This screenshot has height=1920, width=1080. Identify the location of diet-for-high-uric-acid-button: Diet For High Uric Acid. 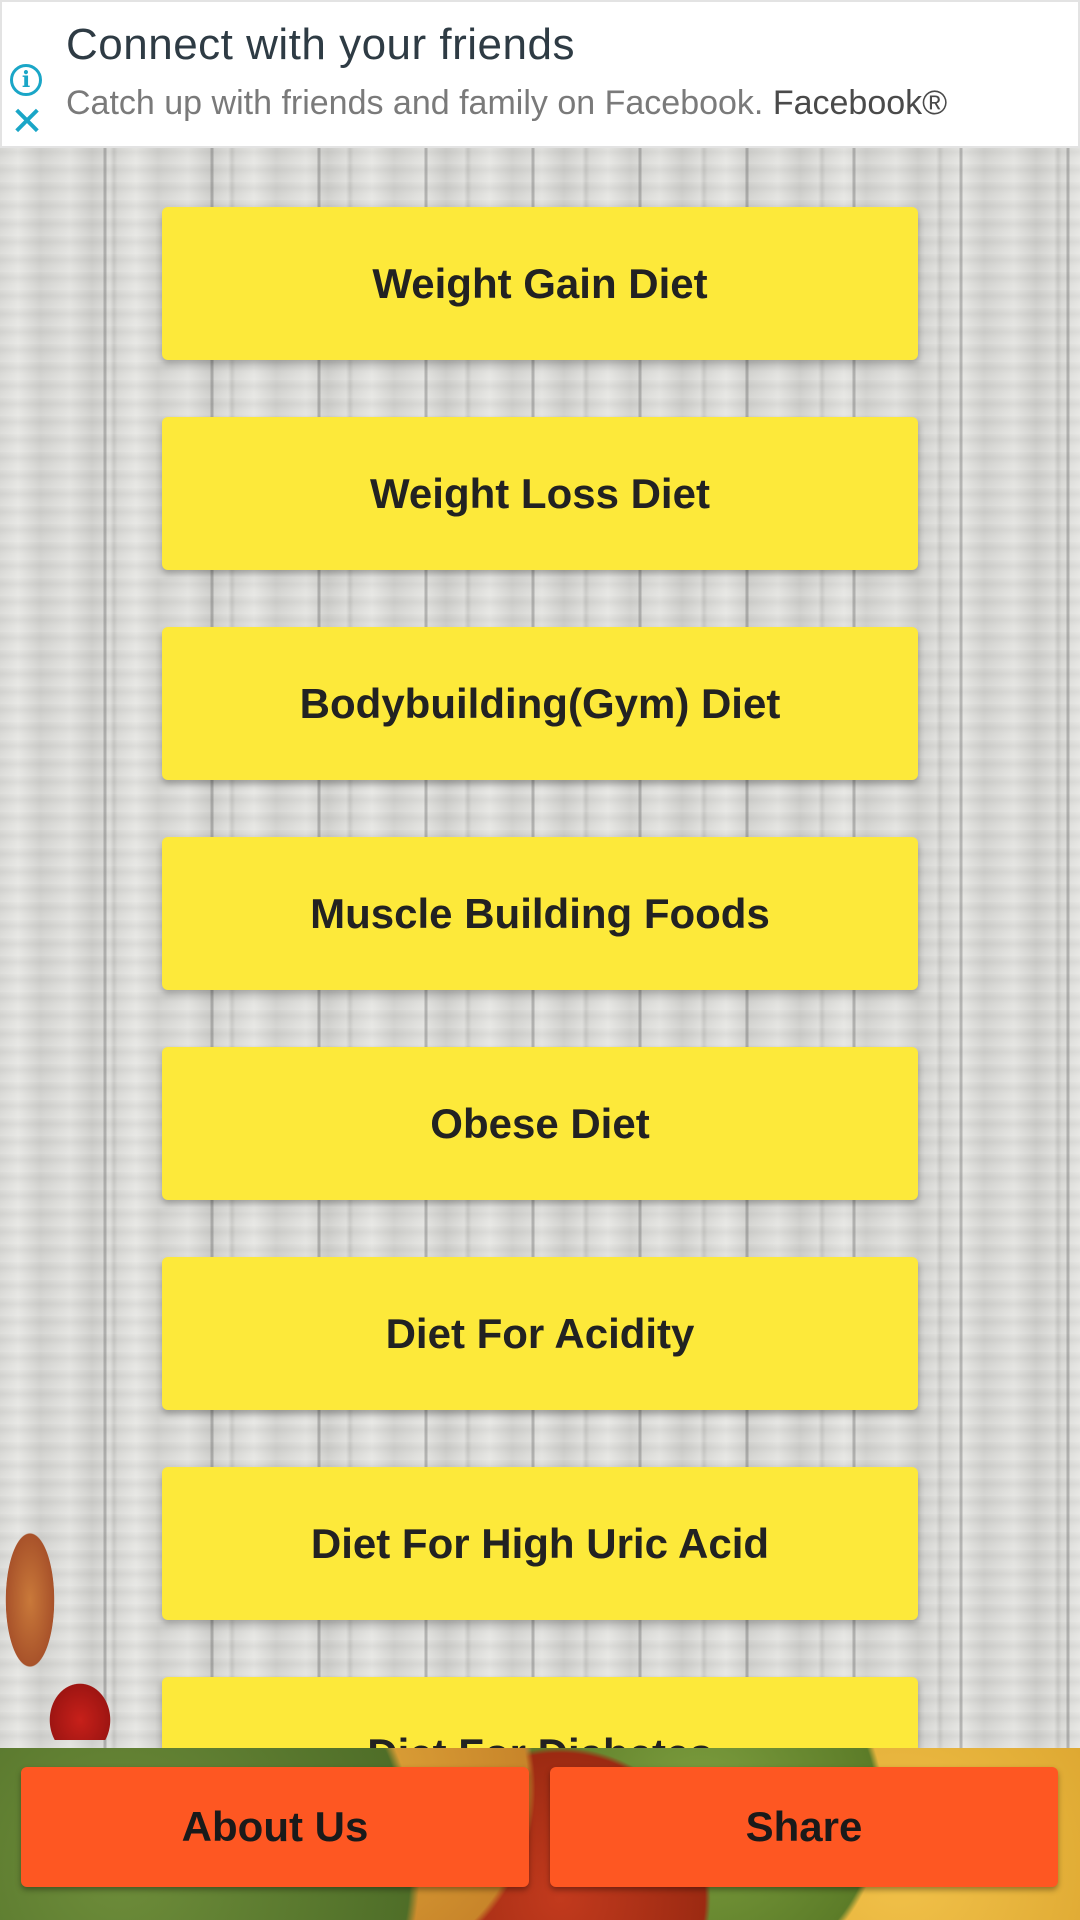
(540, 1543).